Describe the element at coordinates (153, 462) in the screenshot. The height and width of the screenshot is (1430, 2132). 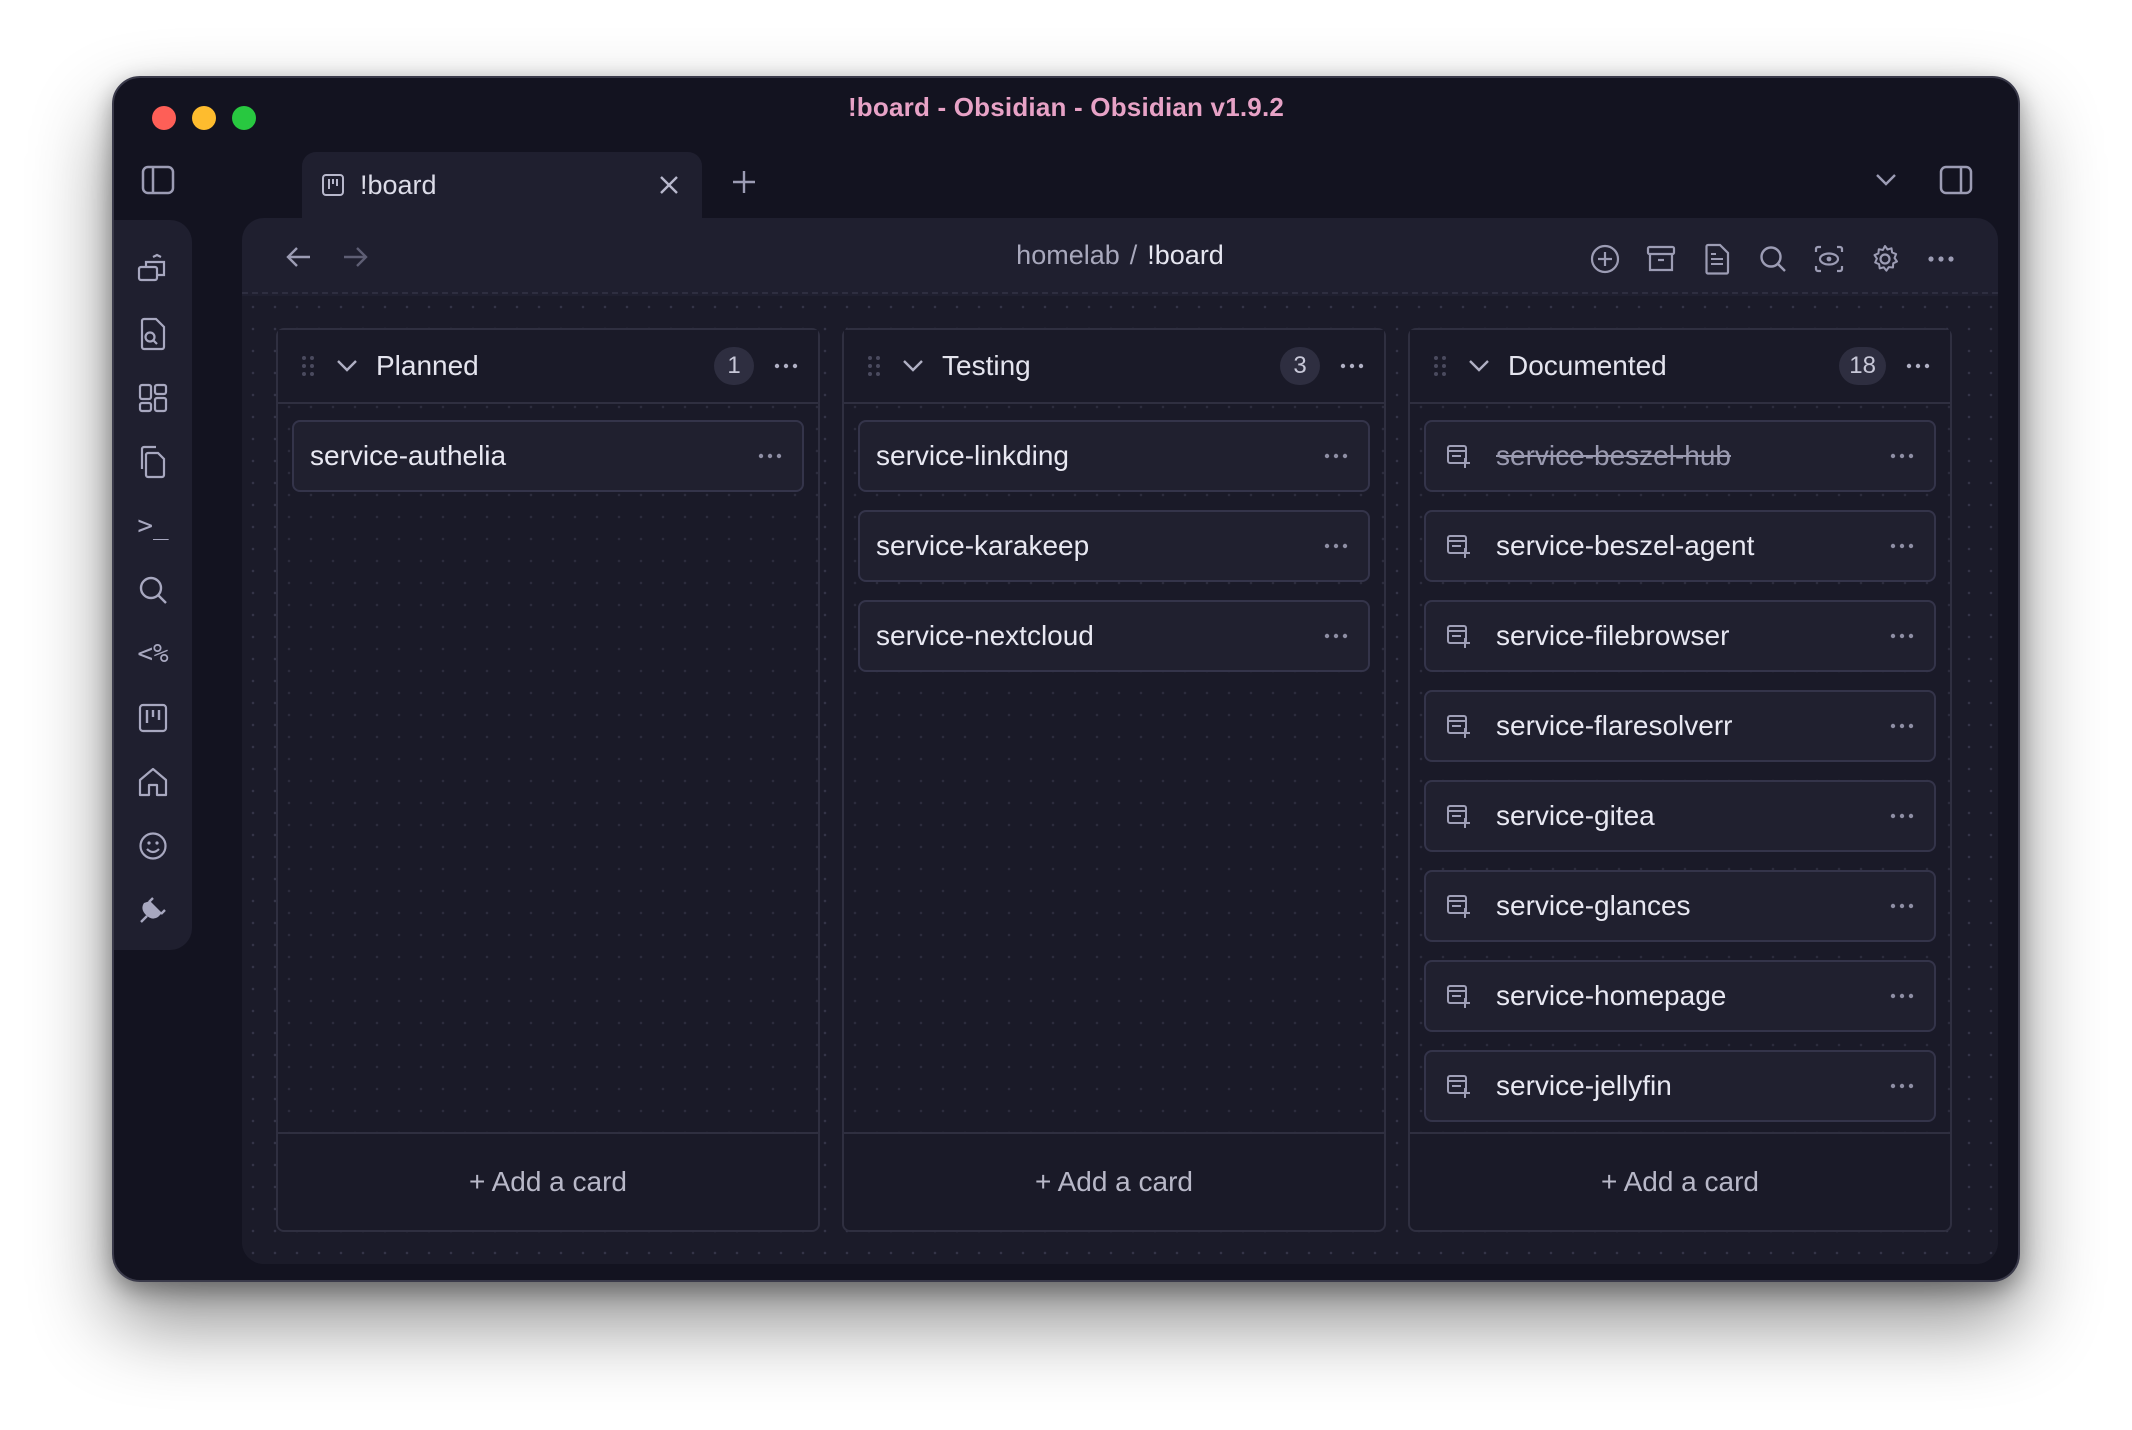
I see `copy-files-icon` at that location.